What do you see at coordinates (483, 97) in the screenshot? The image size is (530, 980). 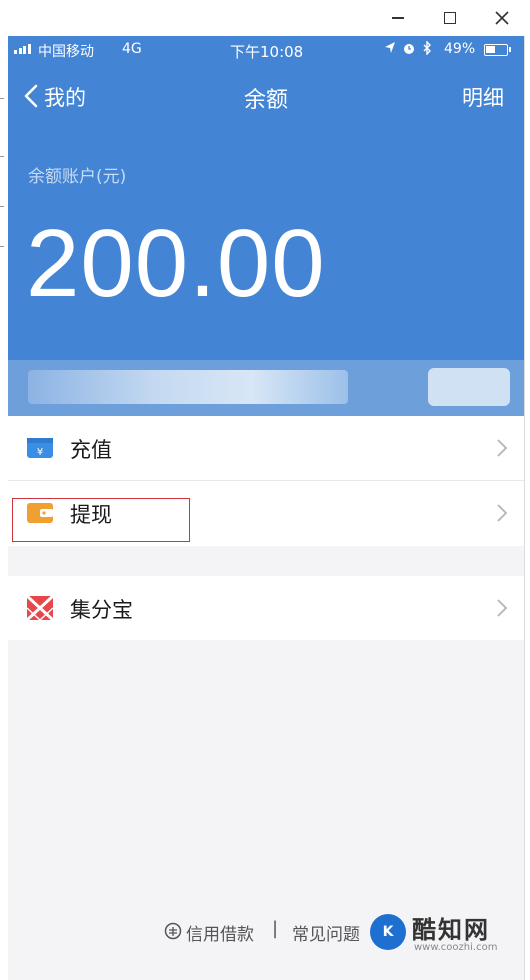 I see `detail-button: 明细` at bounding box center [483, 97].